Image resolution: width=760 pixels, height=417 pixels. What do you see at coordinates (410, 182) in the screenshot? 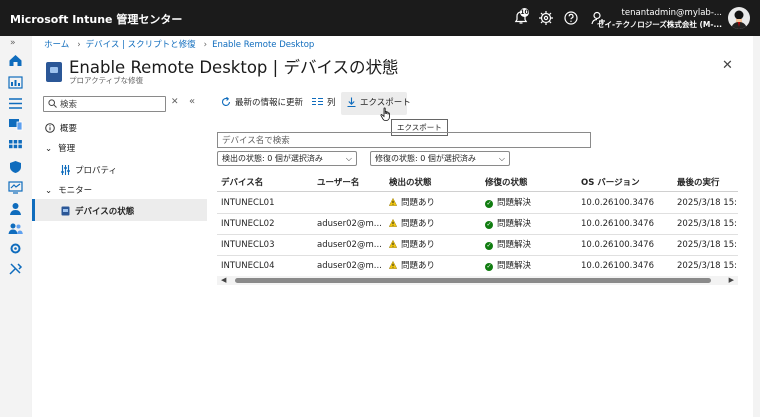
I see `column-header-detection: 検出の状態` at bounding box center [410, 182].